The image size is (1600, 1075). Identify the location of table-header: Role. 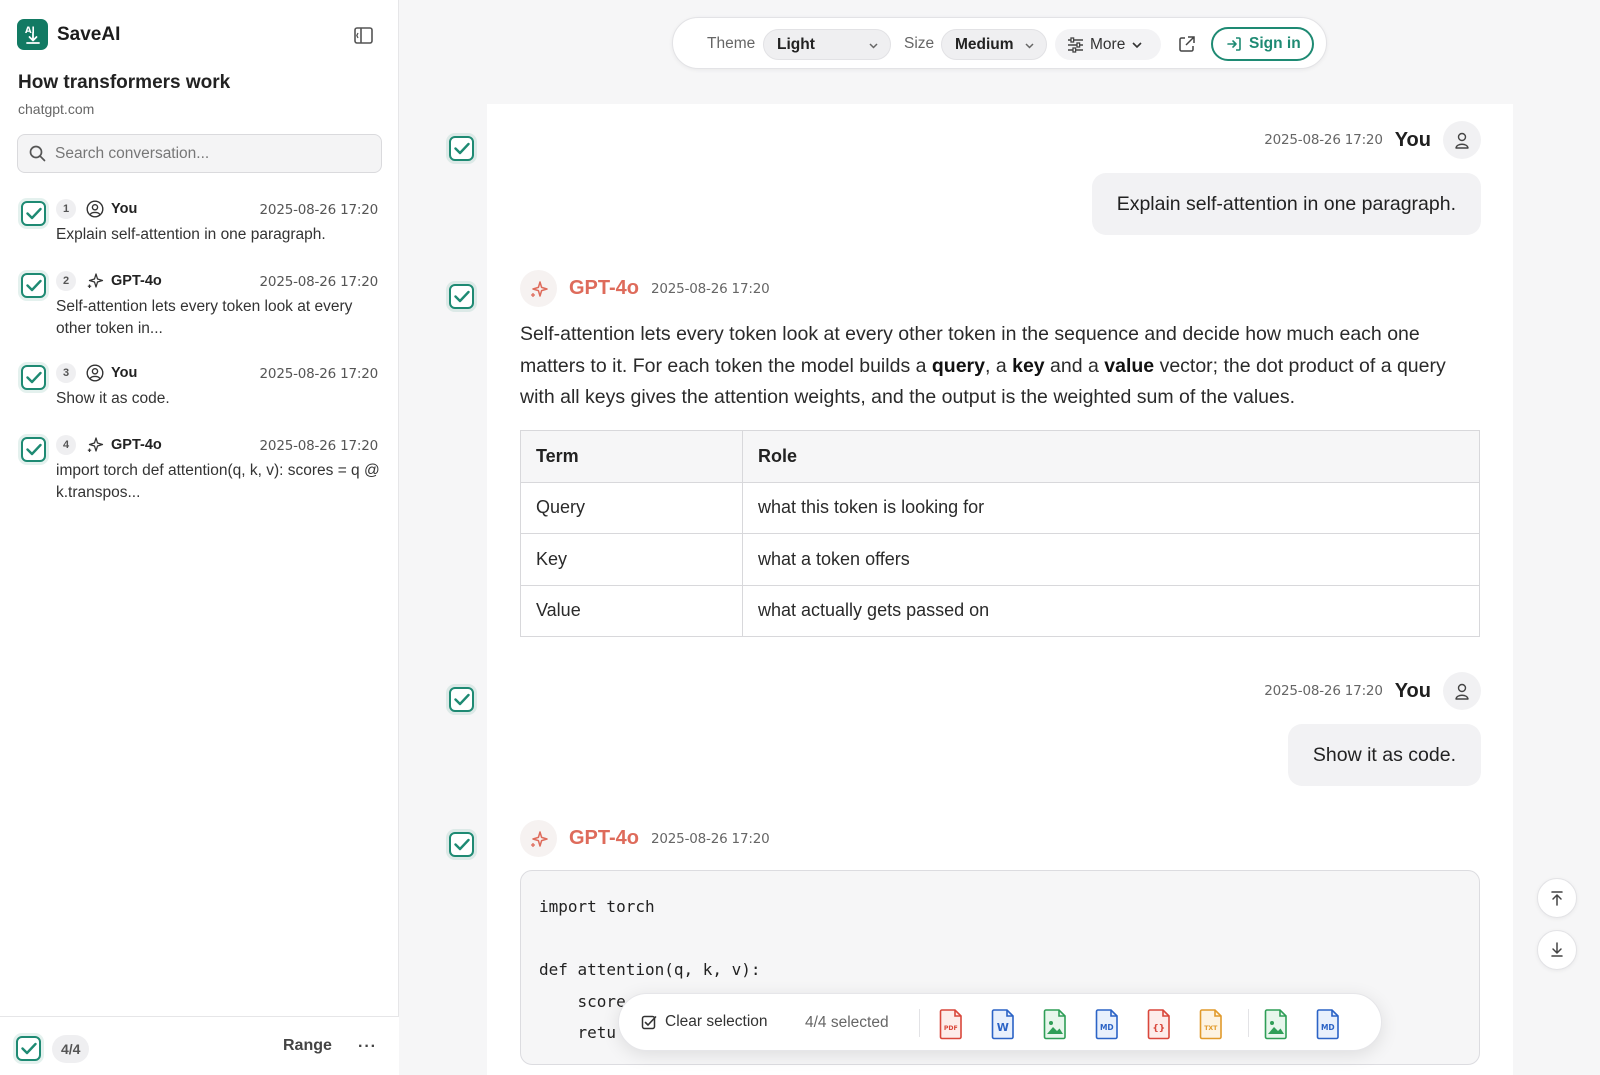
(1111, 456).